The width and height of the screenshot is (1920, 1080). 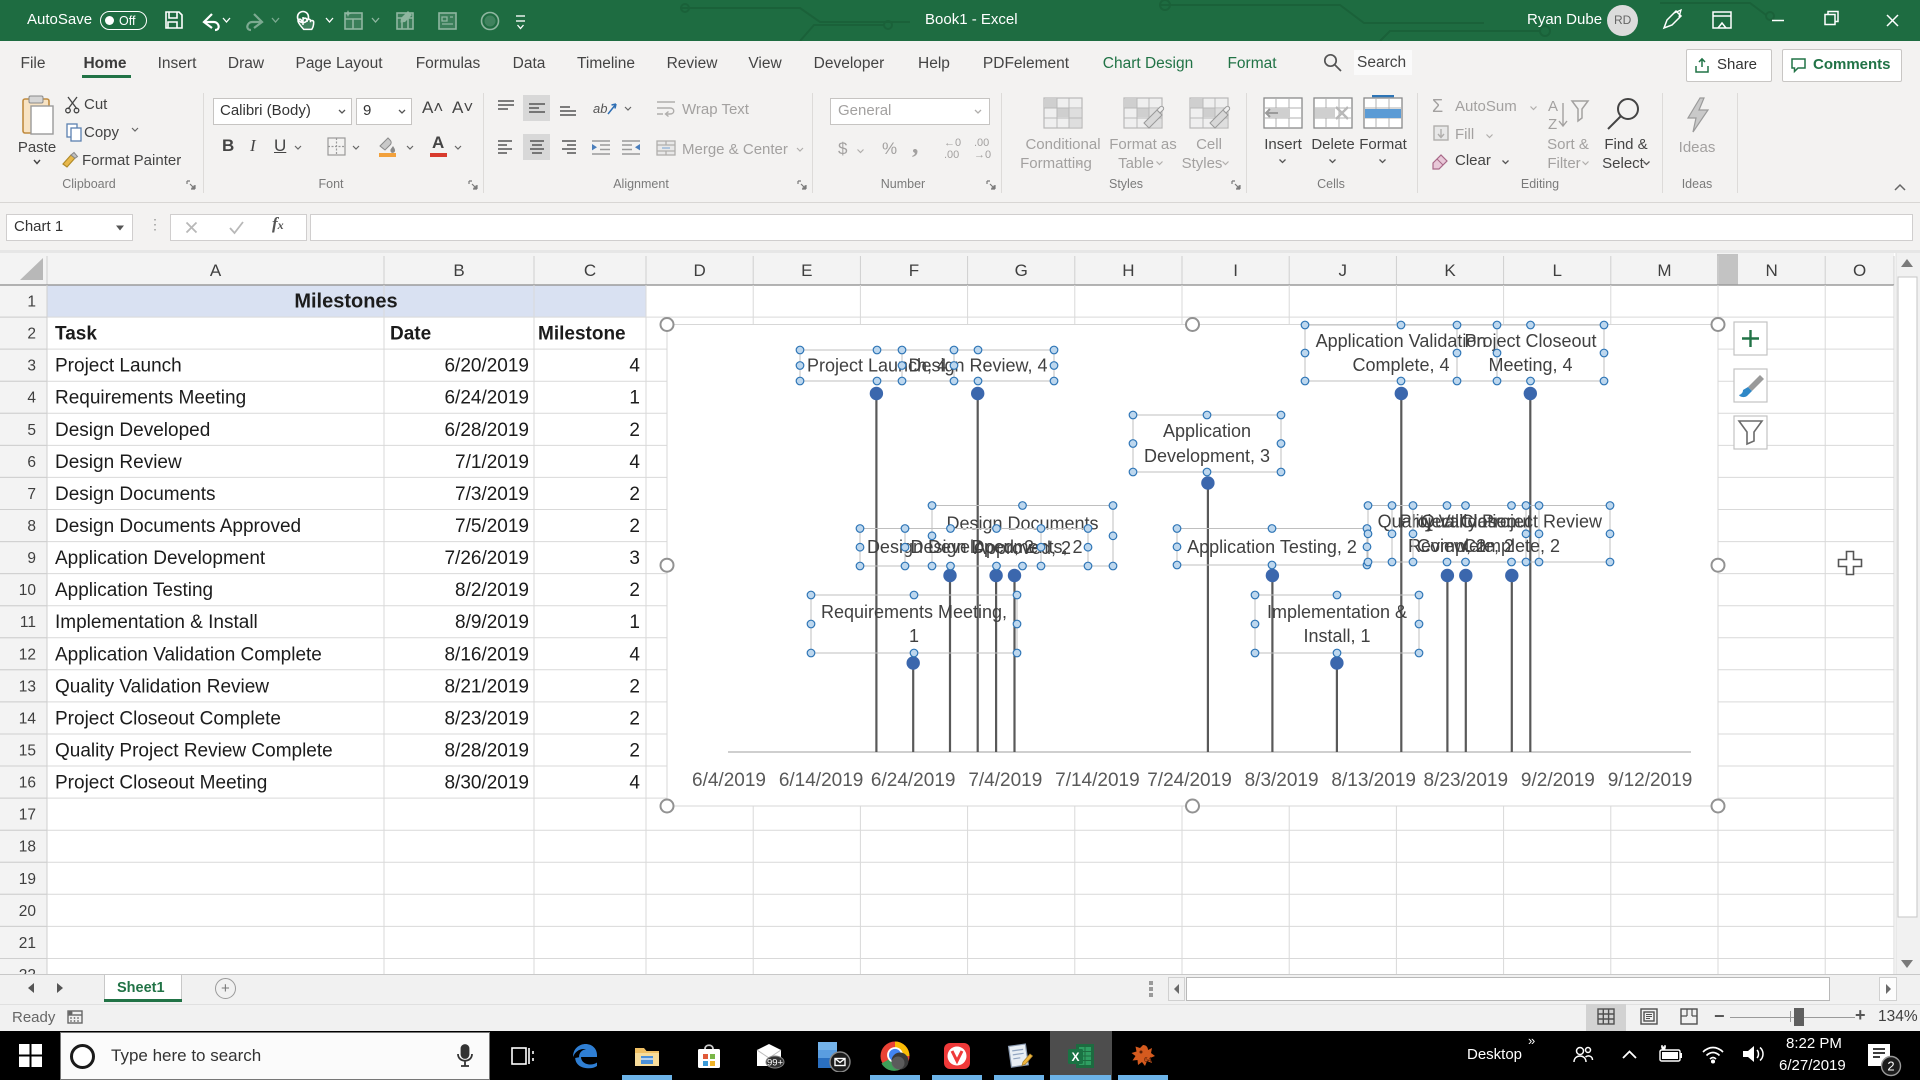 What do you see at coordinates (729, 780) in the screenshot?
I see `svg-text: 6/4/2019` at bounding box center [729, 780].